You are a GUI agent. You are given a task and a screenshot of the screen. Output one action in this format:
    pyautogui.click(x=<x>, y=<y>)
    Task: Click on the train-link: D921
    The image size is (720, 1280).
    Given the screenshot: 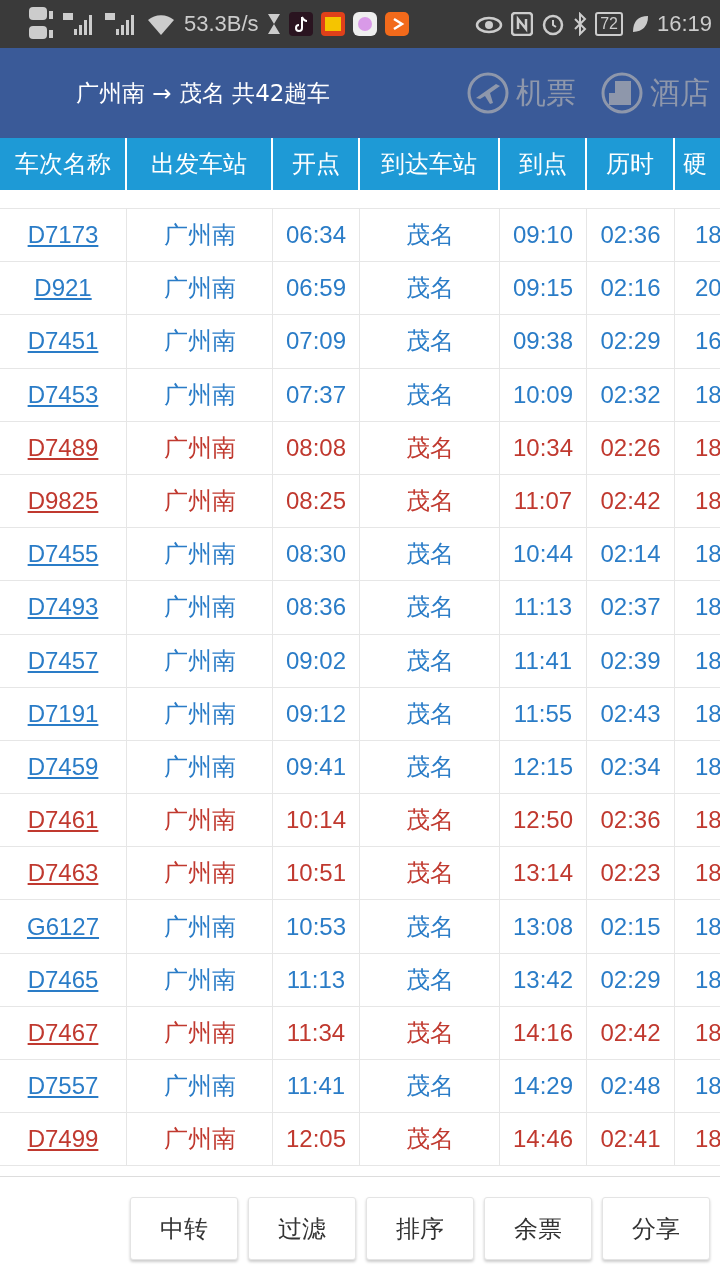 What is the action you would take?
    pyautogui.click(x=63, y=288)
    